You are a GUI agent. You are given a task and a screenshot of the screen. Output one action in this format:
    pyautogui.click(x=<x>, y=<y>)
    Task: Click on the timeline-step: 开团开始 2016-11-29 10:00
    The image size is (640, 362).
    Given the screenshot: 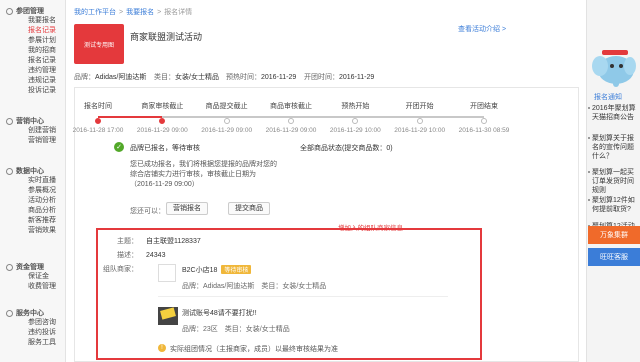 What is the action you would take?
    pyautogui.click(x=420, y=117)
    